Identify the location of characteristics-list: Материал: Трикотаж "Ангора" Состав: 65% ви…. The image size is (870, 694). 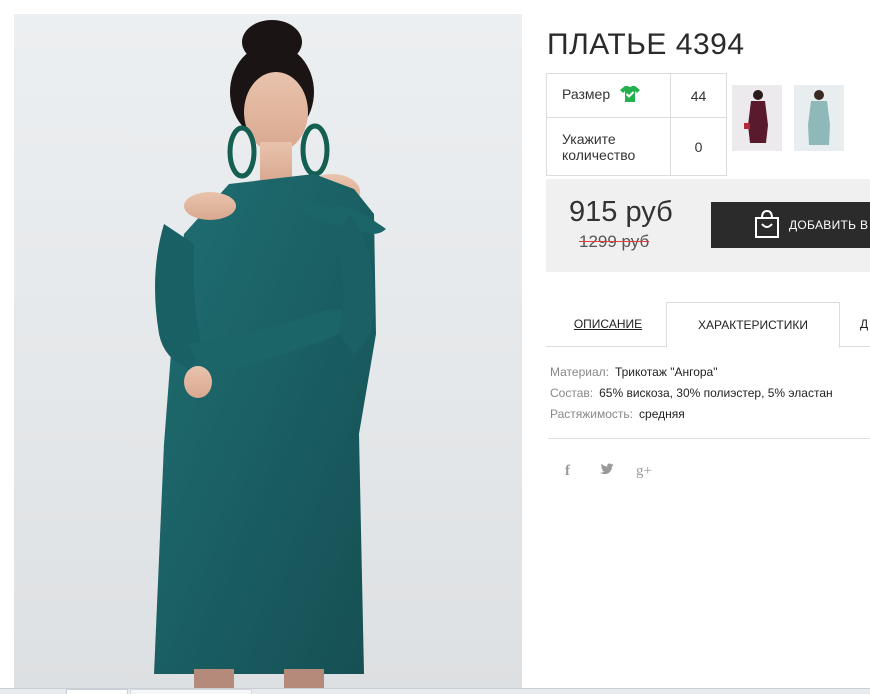
(691, 393).